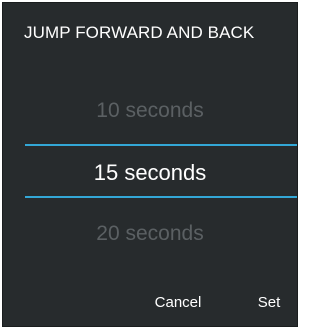 The height and width of the screenshot is (331, 320). What do you see at coordinates (161, 145) in the screenshot?
I see `picker-divider-top` at bounding box center [161, 145].